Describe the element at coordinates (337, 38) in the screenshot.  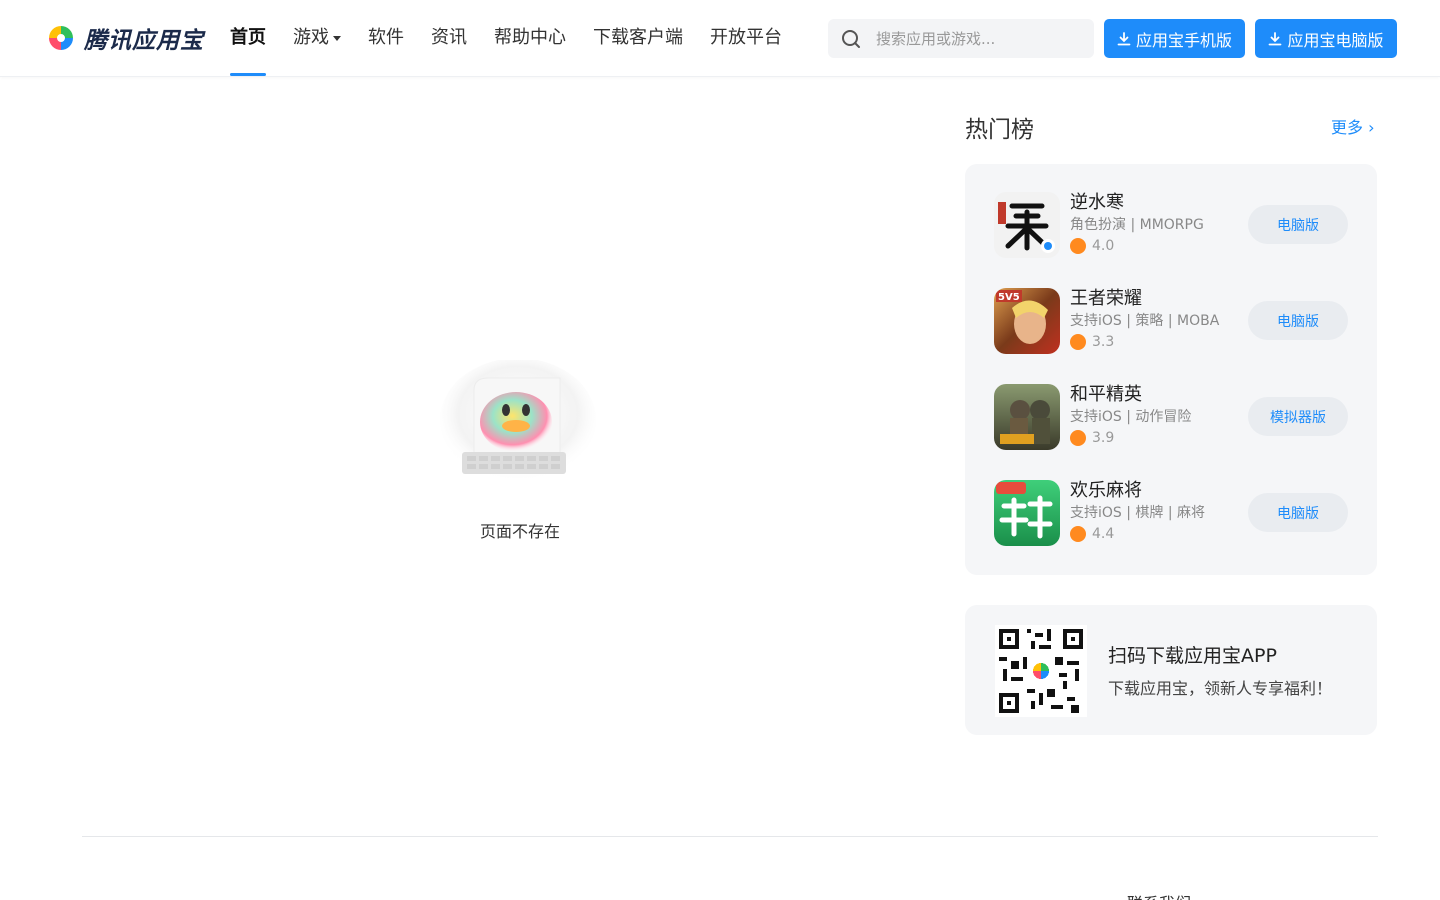
I see `caret-down-icon` at that location.